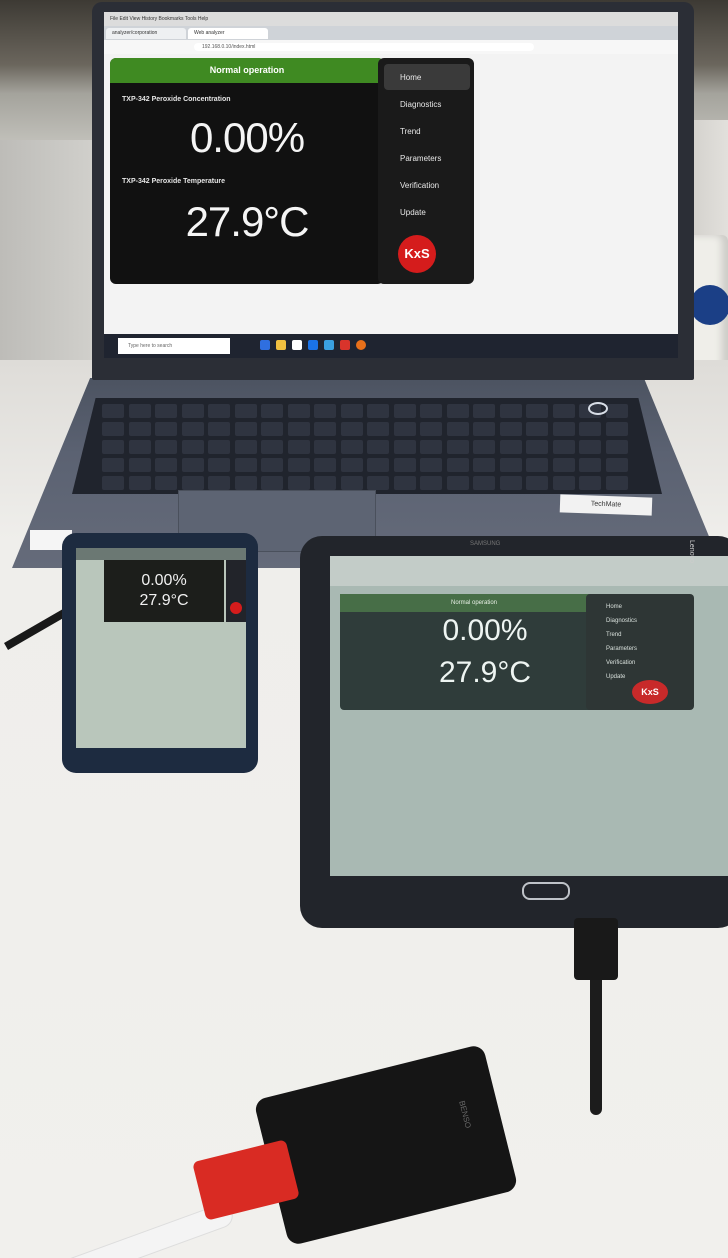  What do you see at coordinates (174, 346) in the screenshot?
I see `taskbar-search: Type here to search` at bounding box center [174, 346].